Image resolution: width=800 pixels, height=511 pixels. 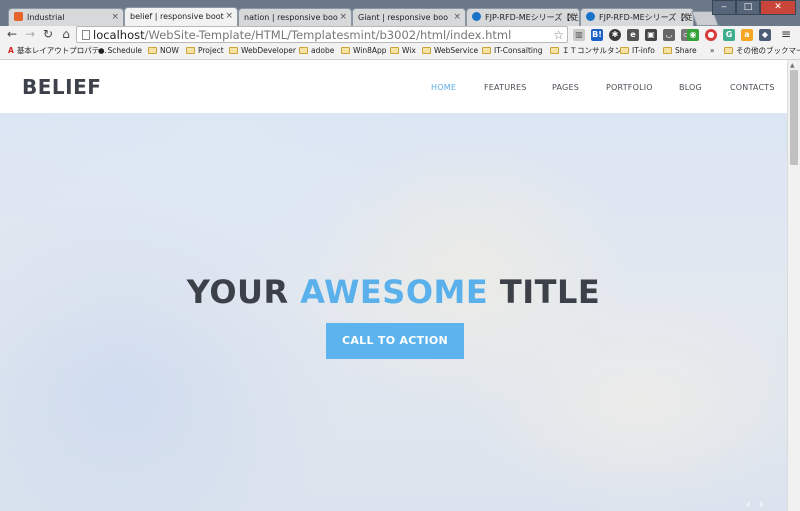 I want to click on chrome-menu-icon: ≡, so click(x=786, y=34).